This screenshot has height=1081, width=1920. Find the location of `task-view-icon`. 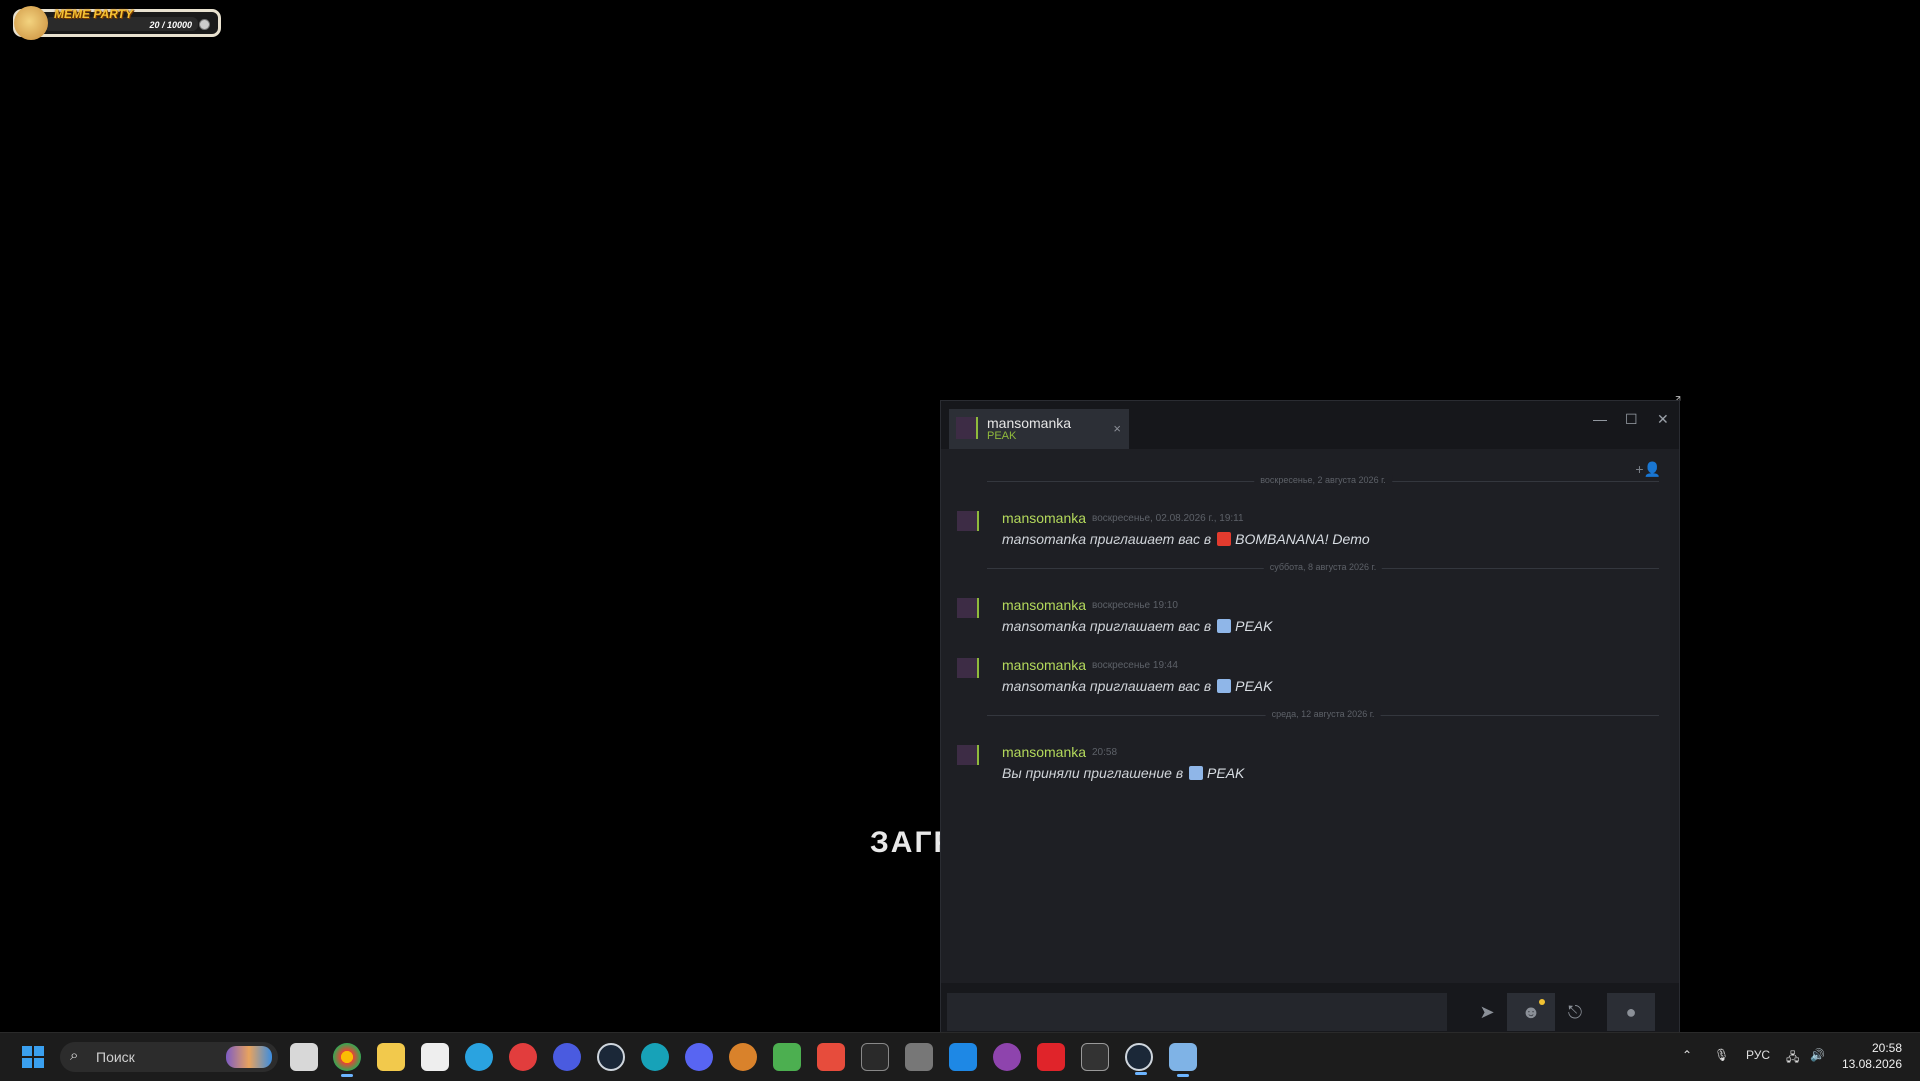

task-view-icon is located at coordinates (304, 1057).